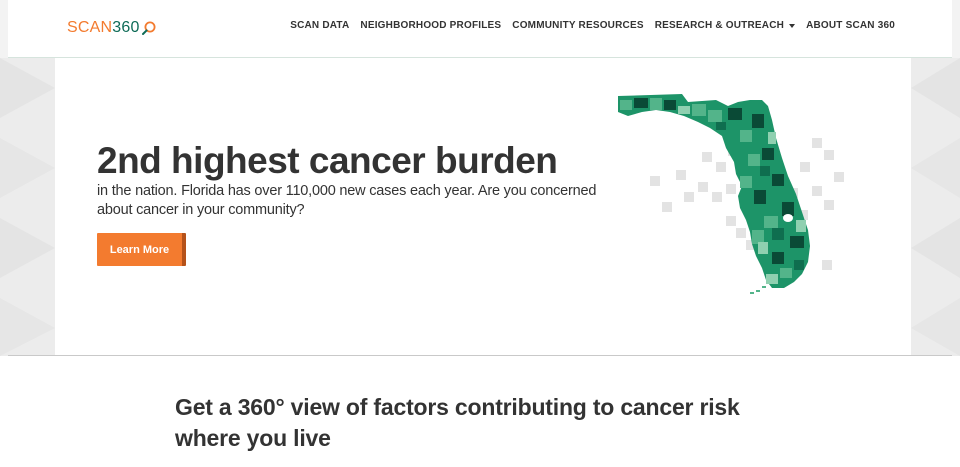 Image resolution: width=960 pixels, height=467 pixels. Describe the element at coordinates (126, 27) in the screenshot. I see `logo-360-text: 360` at that location.